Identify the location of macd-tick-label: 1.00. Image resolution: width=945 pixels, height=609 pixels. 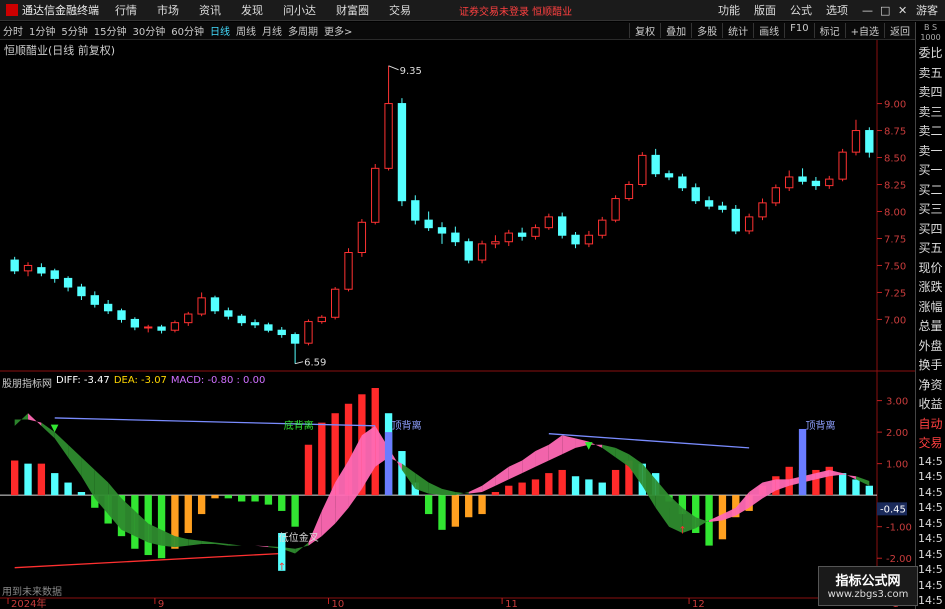
(897, 465).